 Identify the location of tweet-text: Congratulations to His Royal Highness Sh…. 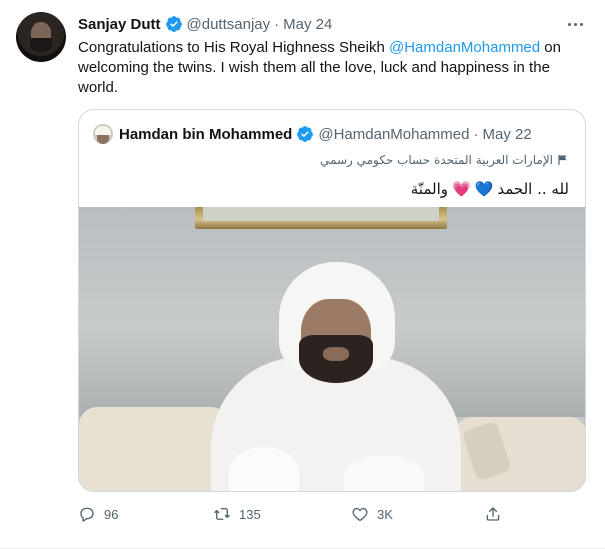
(333, 68).